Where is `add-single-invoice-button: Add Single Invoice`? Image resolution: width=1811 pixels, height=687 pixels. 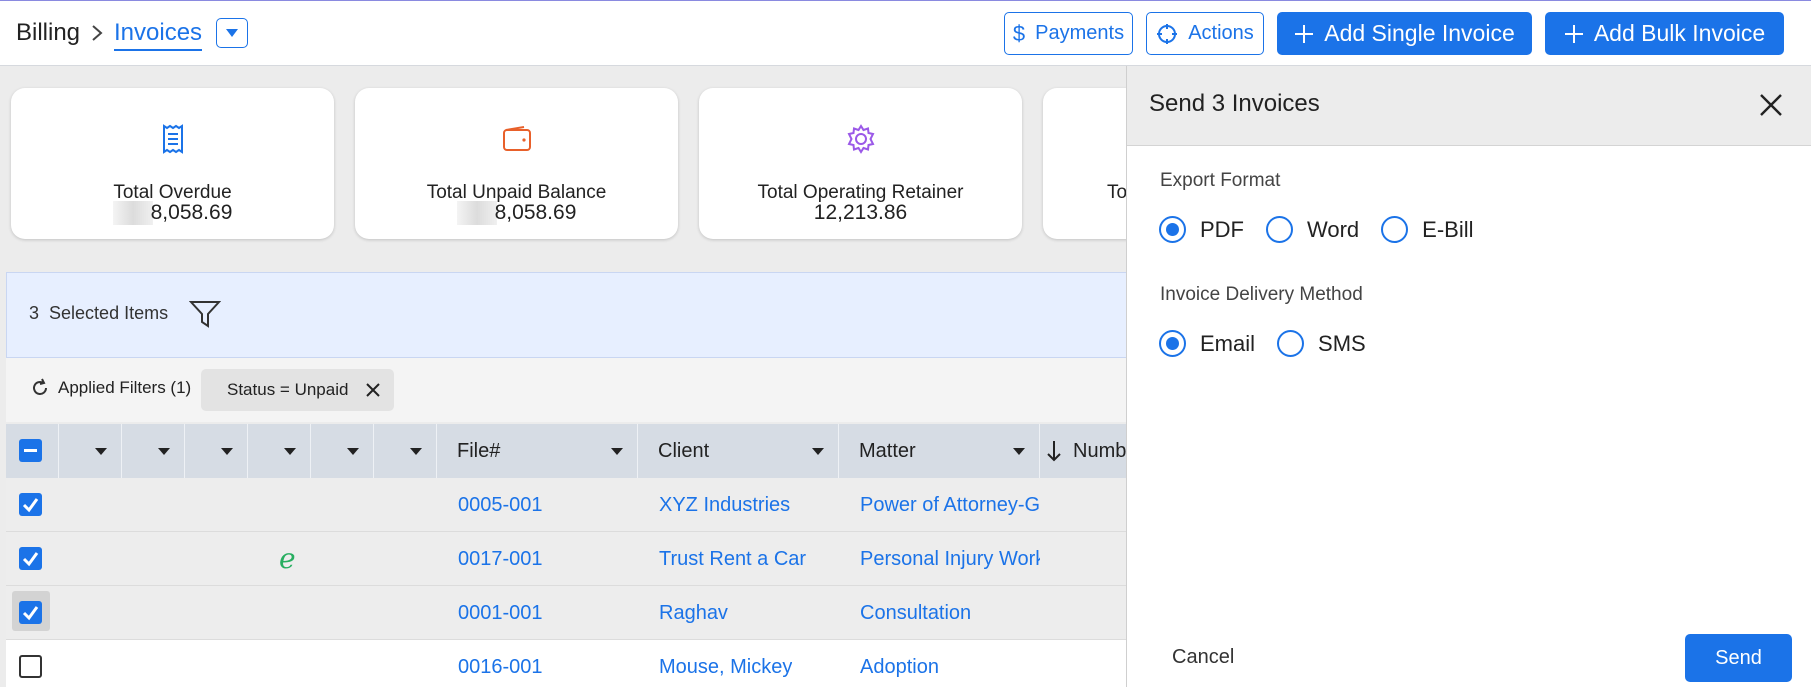
add-single-invoice-button: Add Single Invoice is located at coordinates (1404, 33).